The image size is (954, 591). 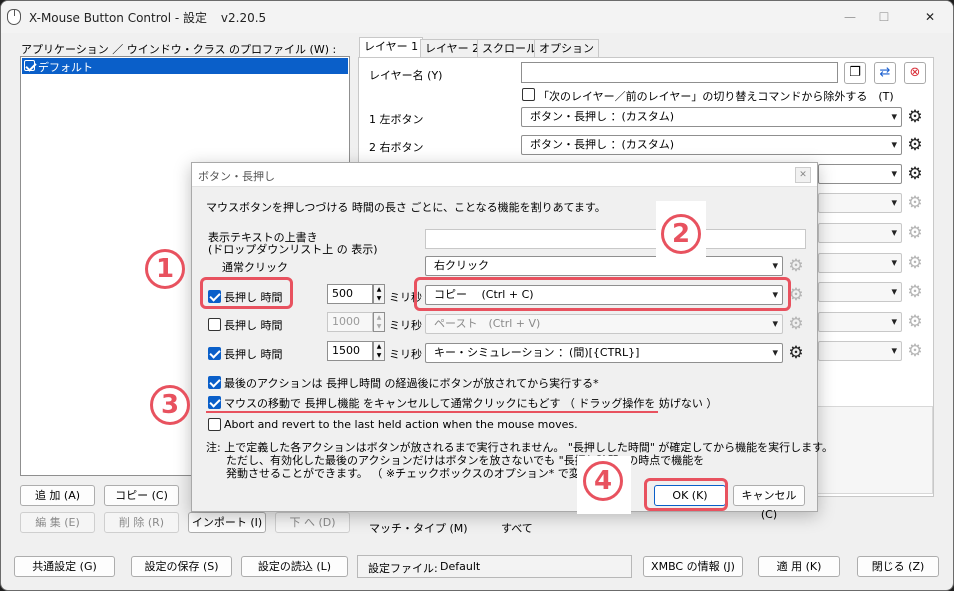 I want to click on hold-3-label: 長押し 時間, so click(x=253, y=354).